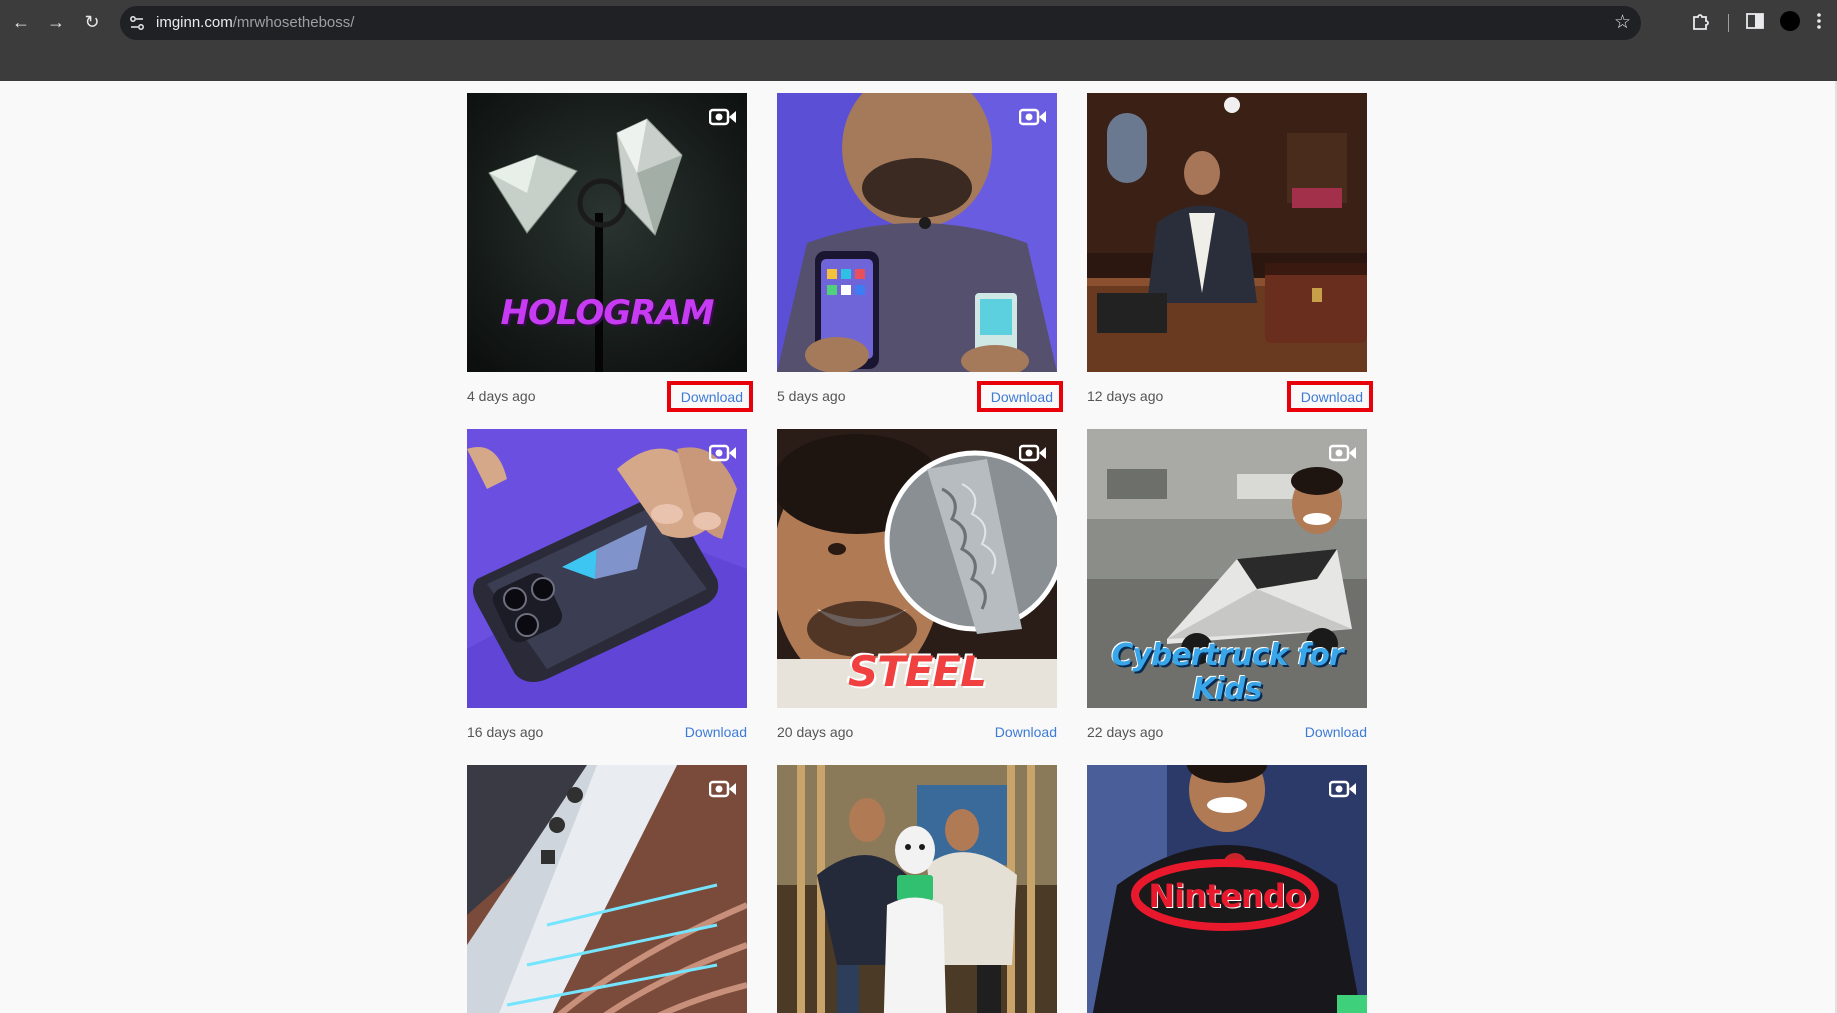  I want to click on post-card: STEEL 20 days ago Download, so click(917, 592).